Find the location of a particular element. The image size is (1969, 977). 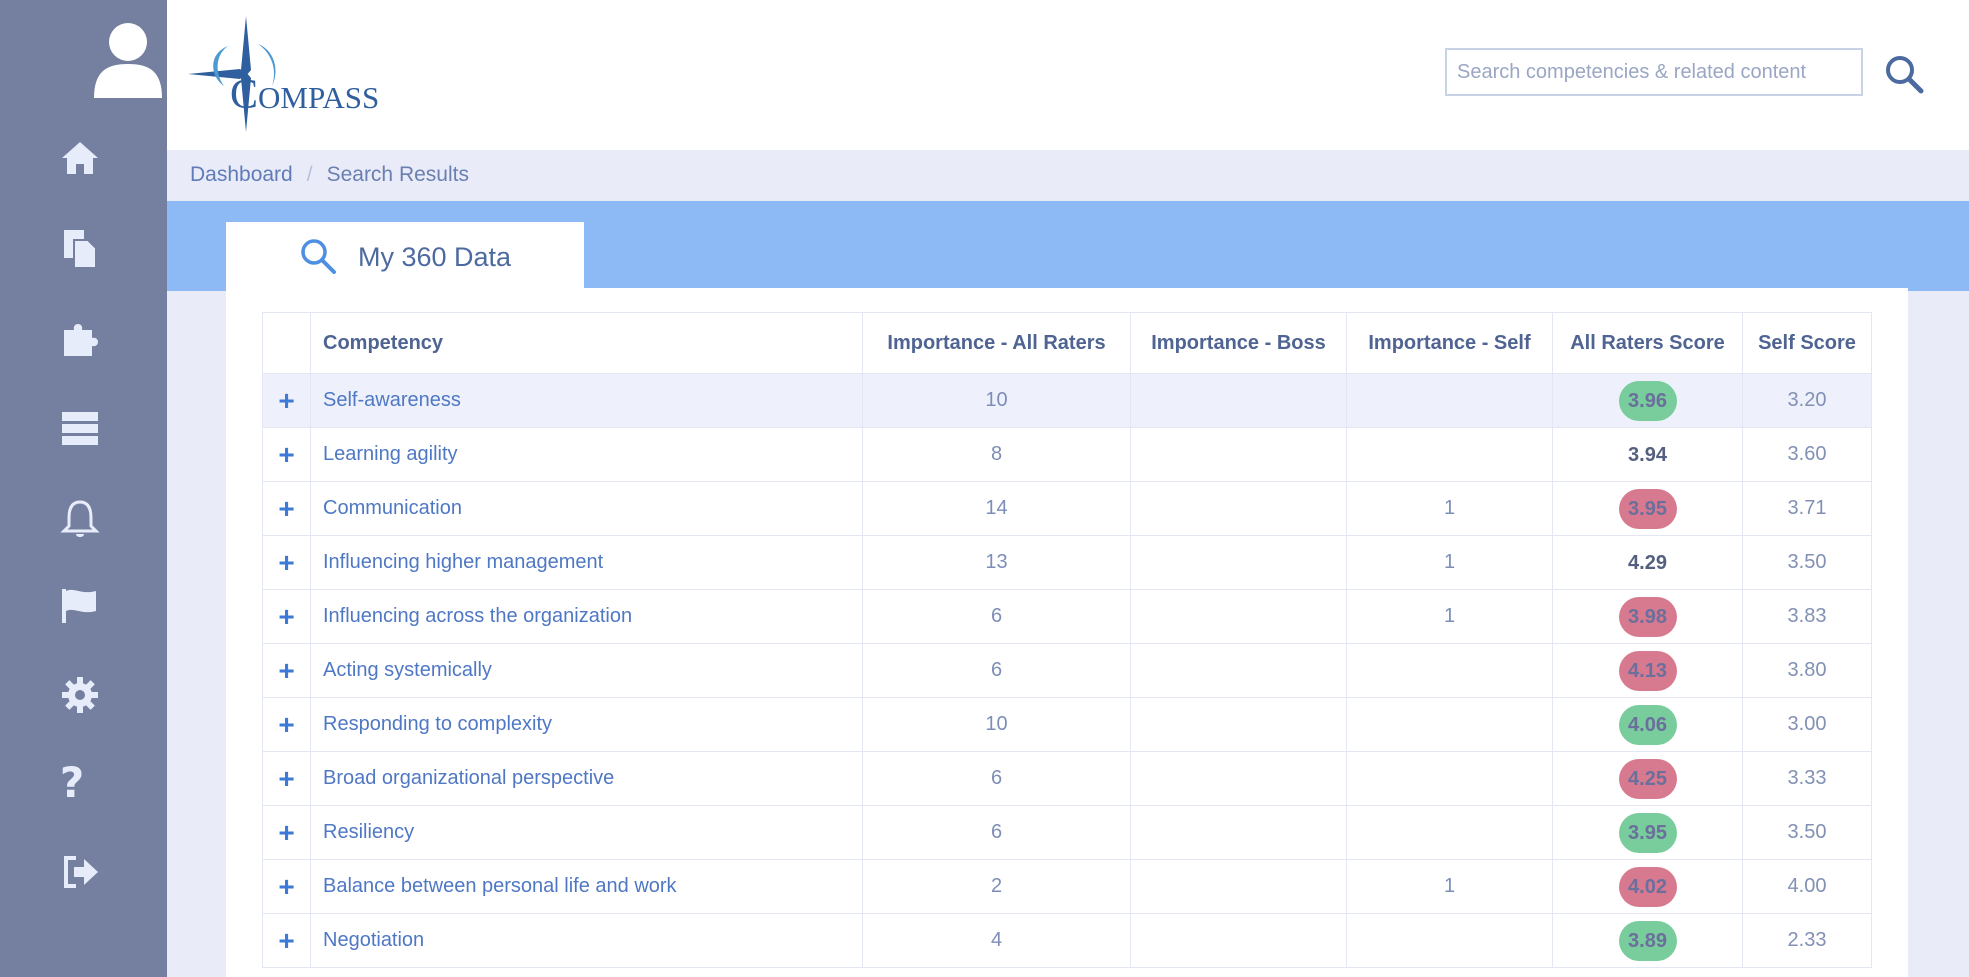

nav-settings is located at coordinates (80, 695).